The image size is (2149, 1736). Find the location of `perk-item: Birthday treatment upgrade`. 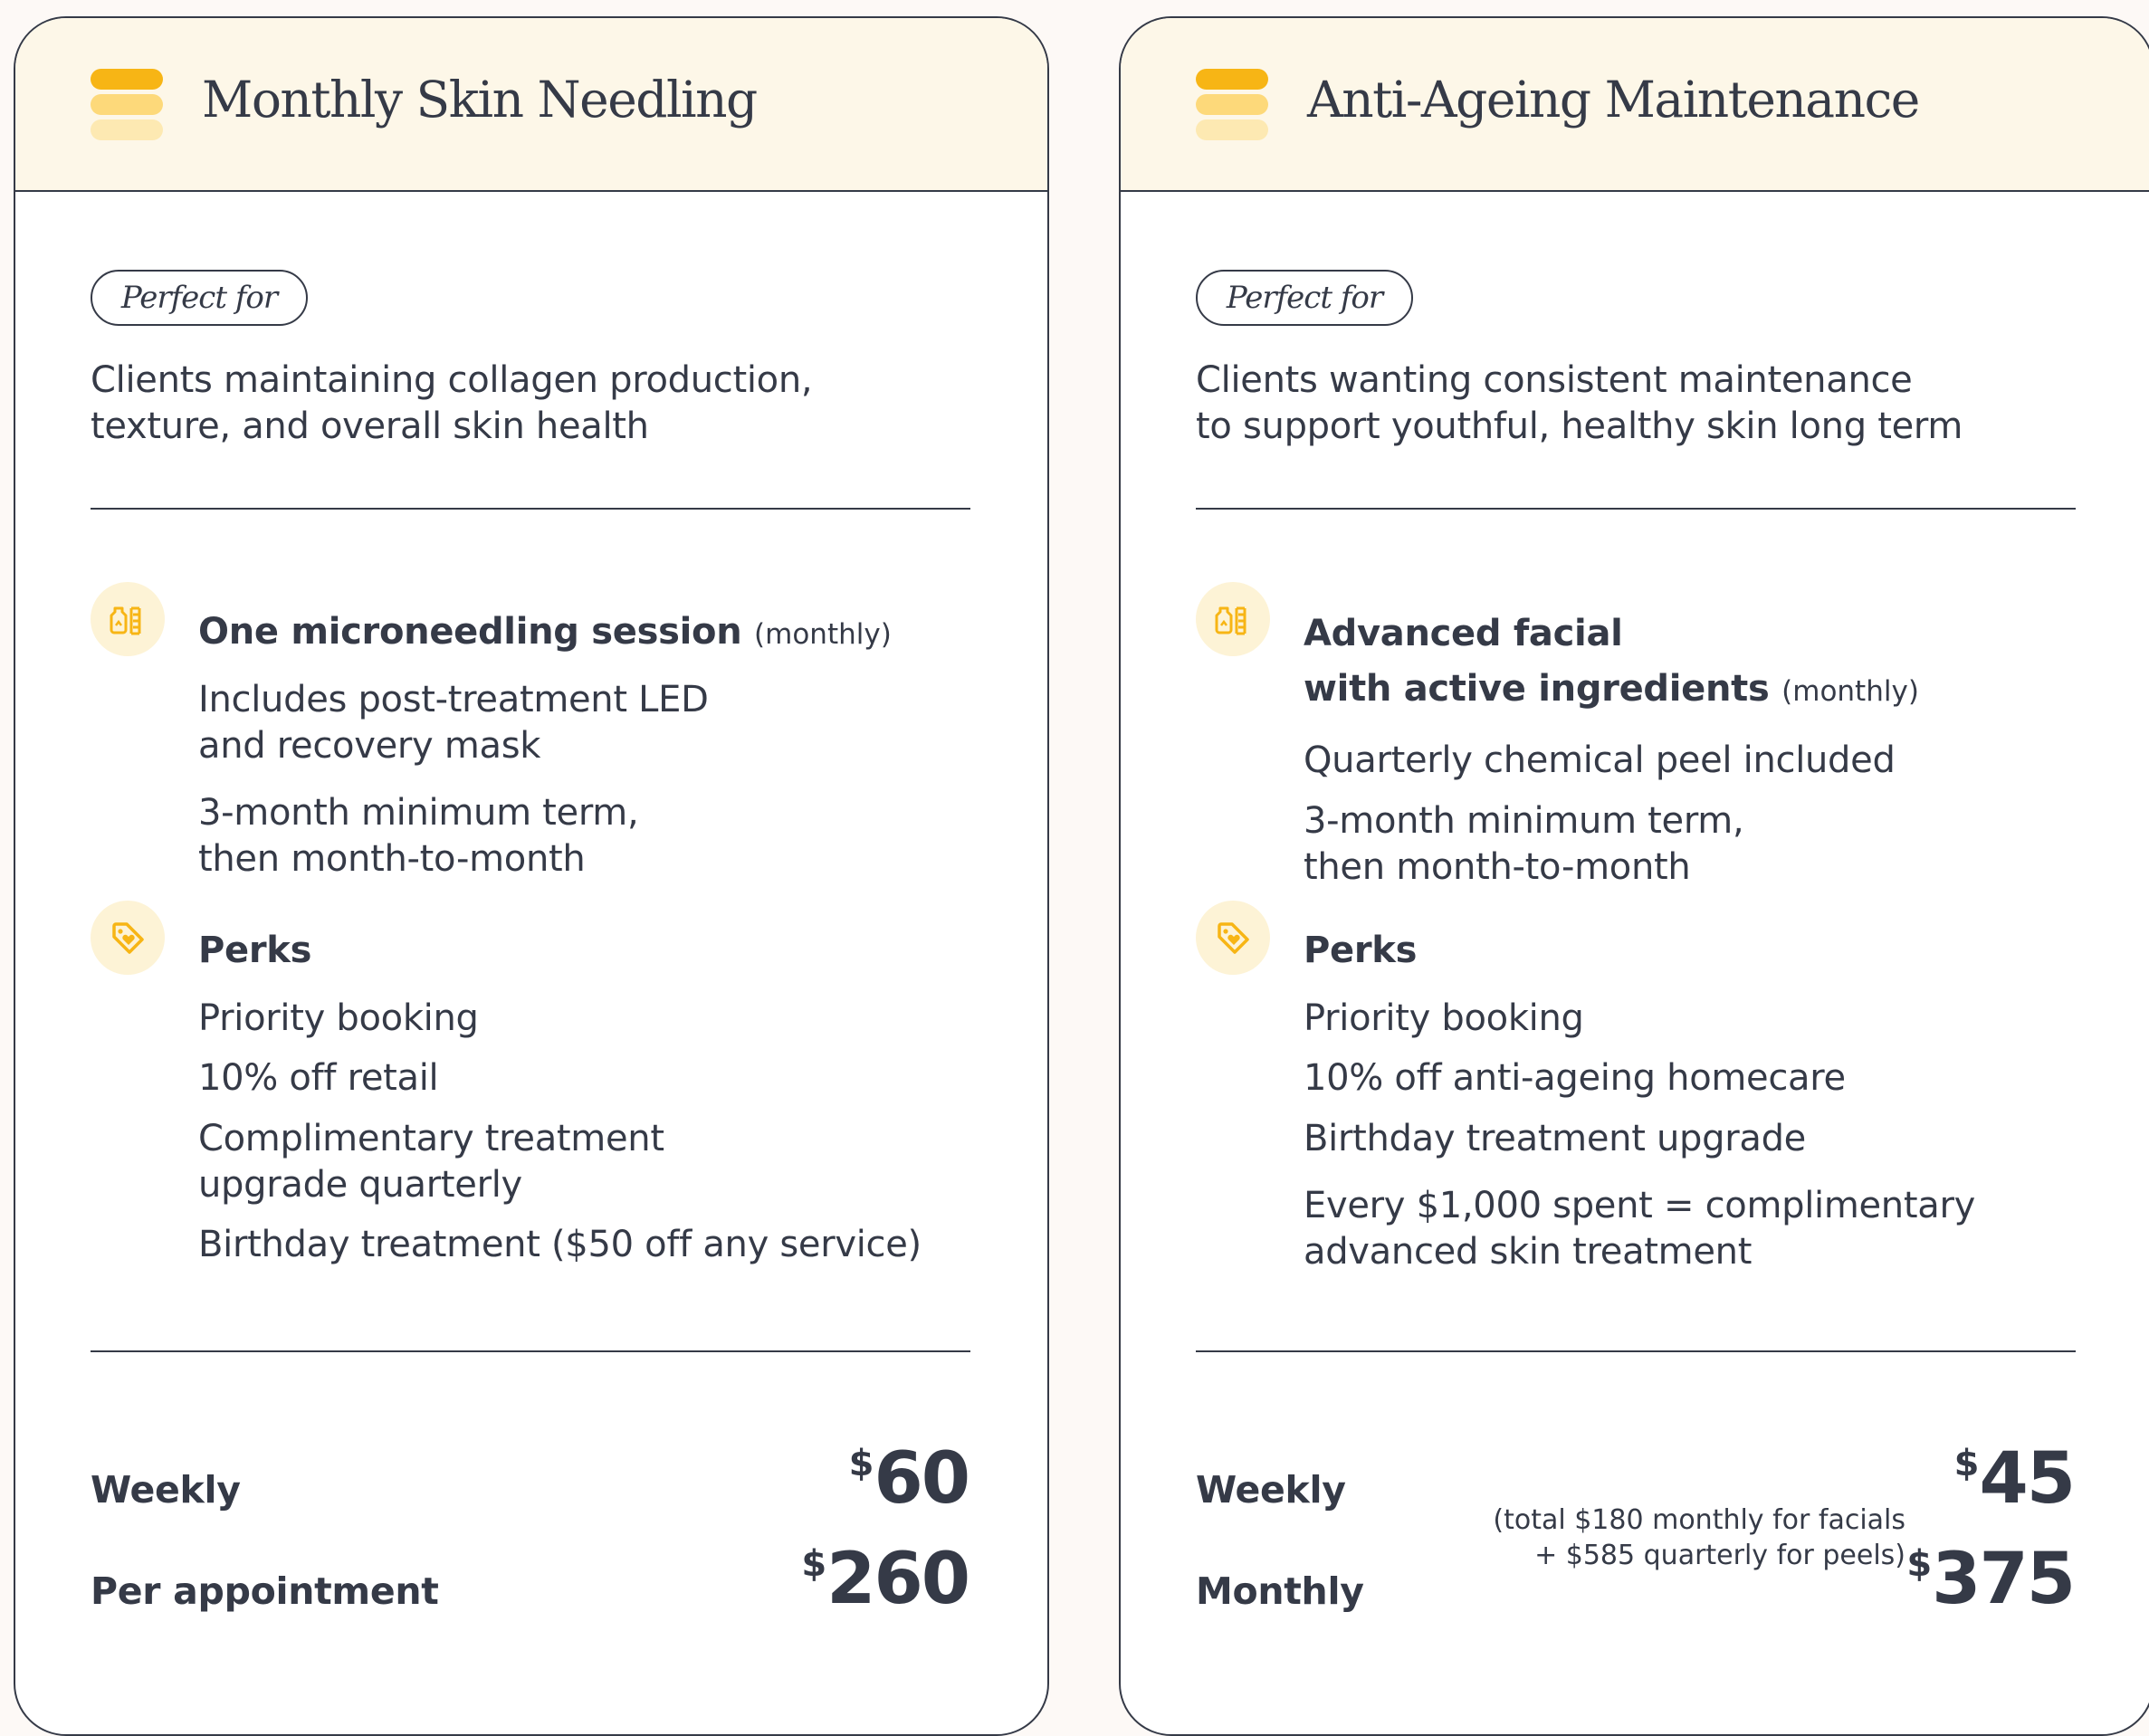

perk-item: Birthday treatment upgrade is located at coordinates (1555, 1138).